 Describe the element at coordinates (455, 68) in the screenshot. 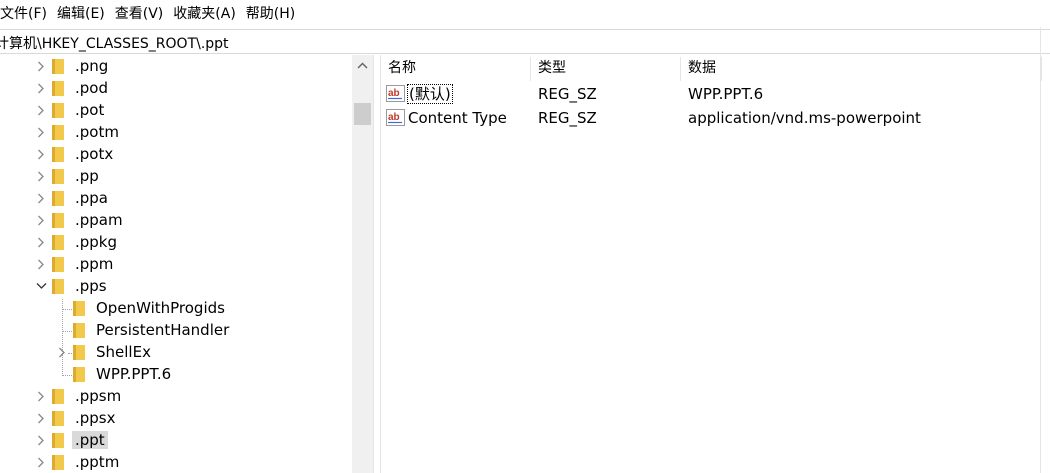

I see `column-header-name: 名称` at that location.